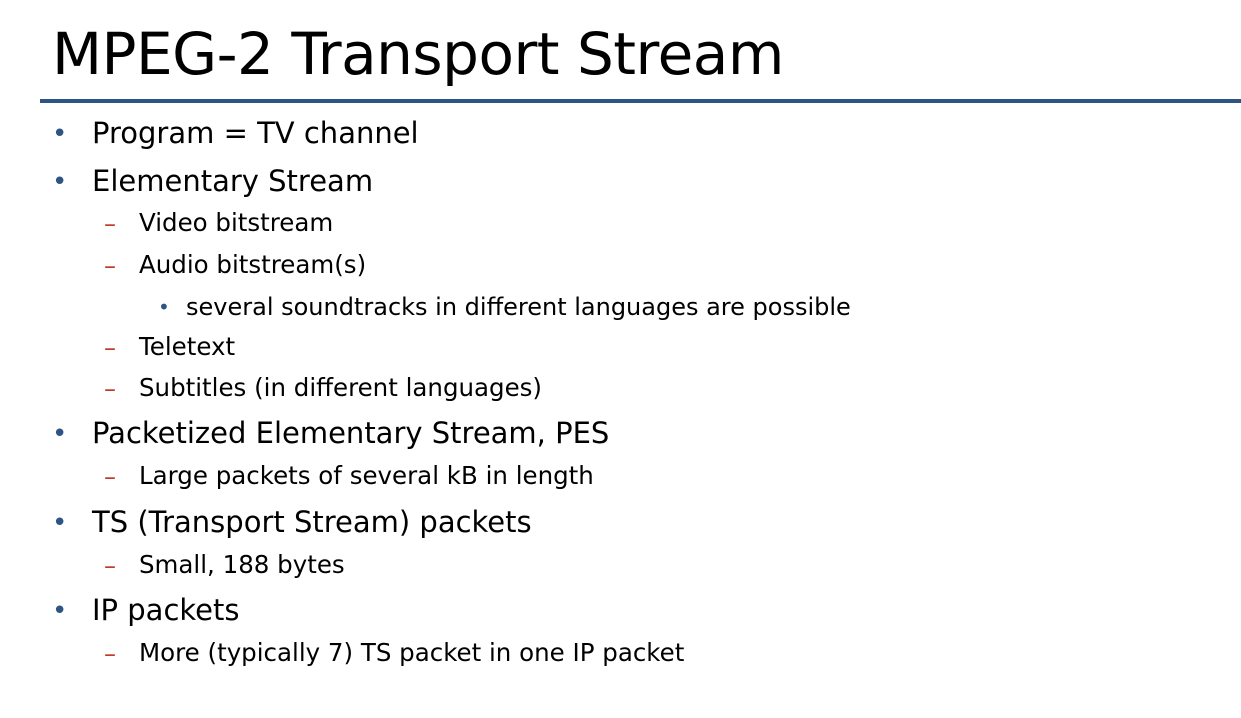 This screenshot has width=1241, height=718. Describe the element at coordinates (253, 264) in the screenshot. I see `sub-bullet-audio-bitstream: Audio bitstream(s)` at that location.